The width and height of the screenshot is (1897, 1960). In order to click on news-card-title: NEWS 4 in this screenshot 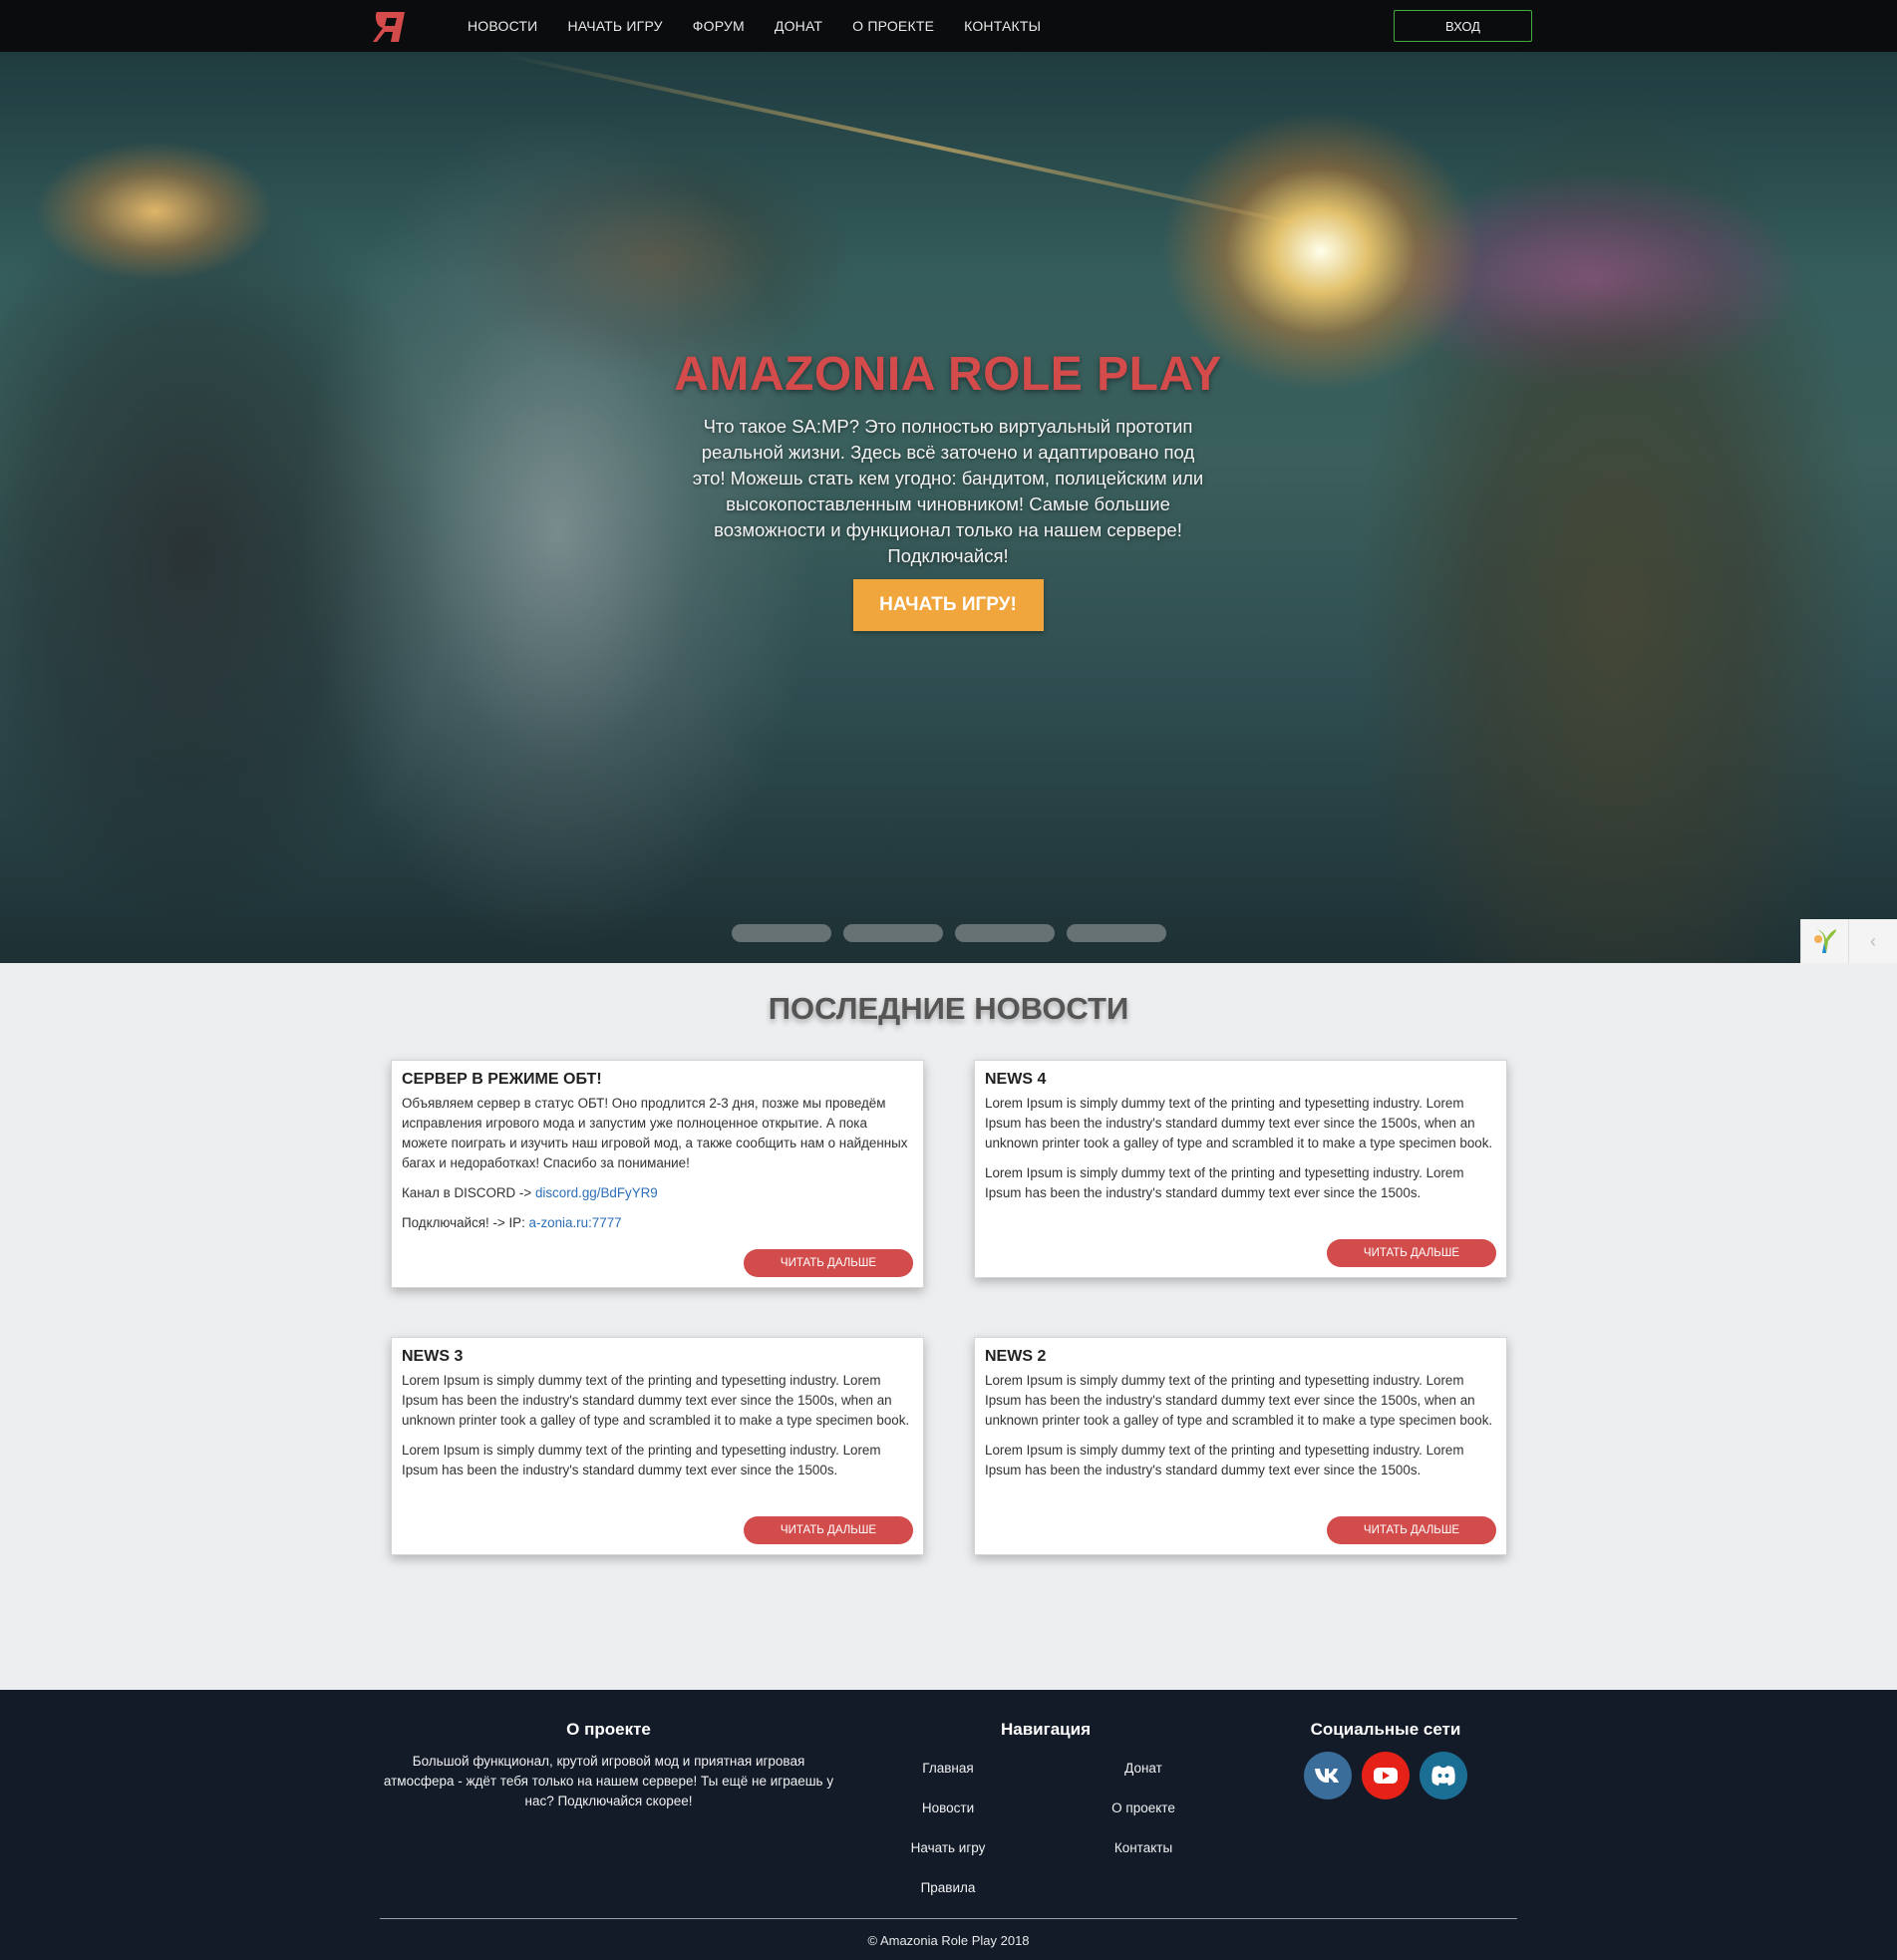, I will do `click(1016, 1079)`.